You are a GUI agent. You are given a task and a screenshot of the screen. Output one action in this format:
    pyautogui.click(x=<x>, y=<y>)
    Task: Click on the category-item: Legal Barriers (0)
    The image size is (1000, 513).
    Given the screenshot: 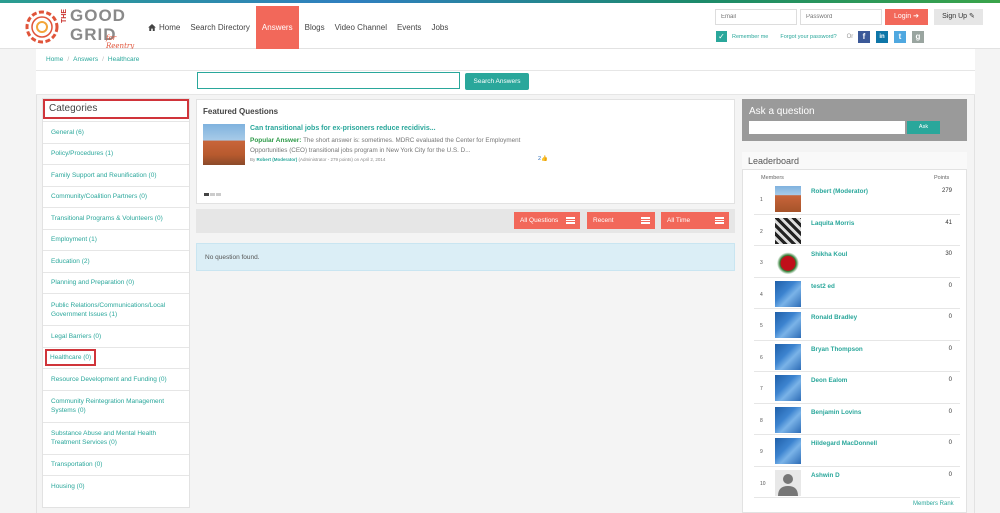 What is the action you would take?
    pyautogui.click(x=116, y=336)
    